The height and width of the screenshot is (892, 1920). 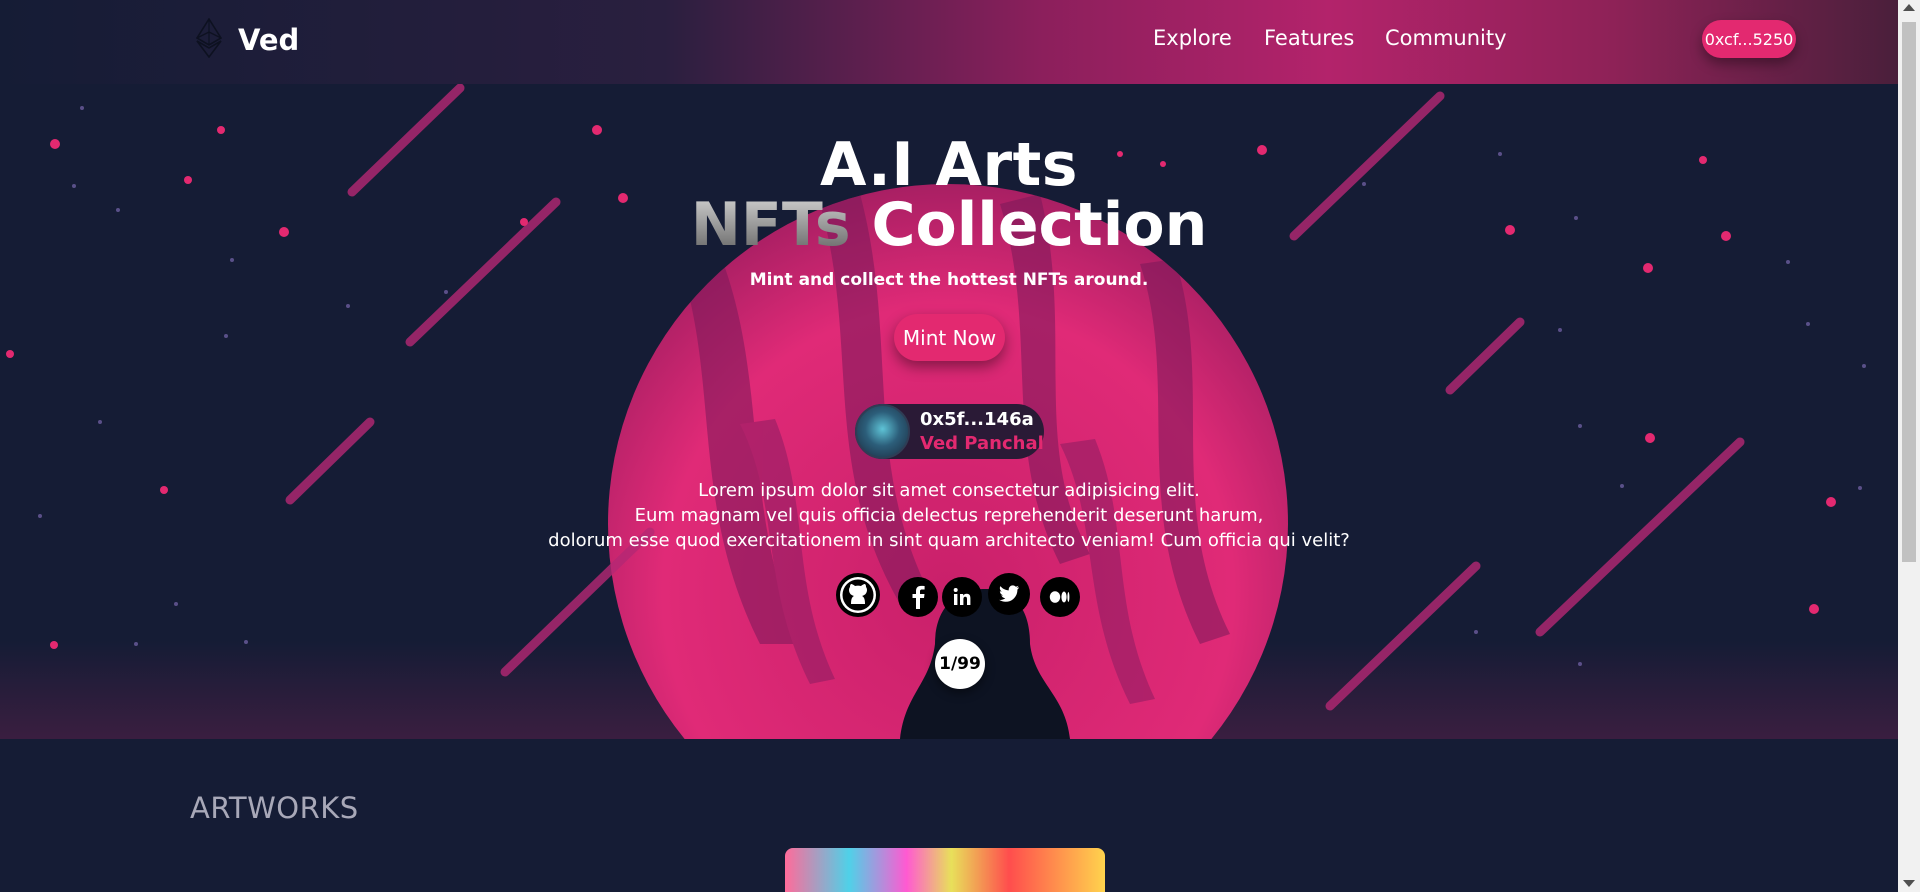 What do you see at coordinates (1749, 39) in the screenshot?
I see `wallet-address-button: 0xcf...5250` at bounding box center [1749, 39].